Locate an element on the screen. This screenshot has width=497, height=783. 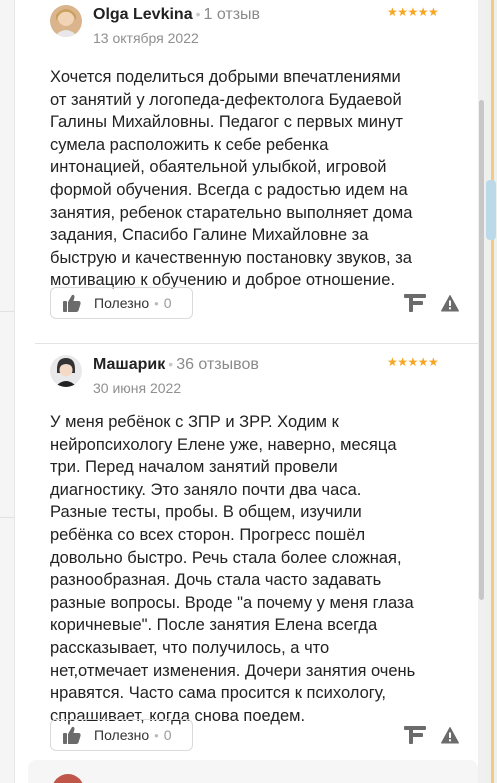
review-divider is located at coordinates (256, 343).